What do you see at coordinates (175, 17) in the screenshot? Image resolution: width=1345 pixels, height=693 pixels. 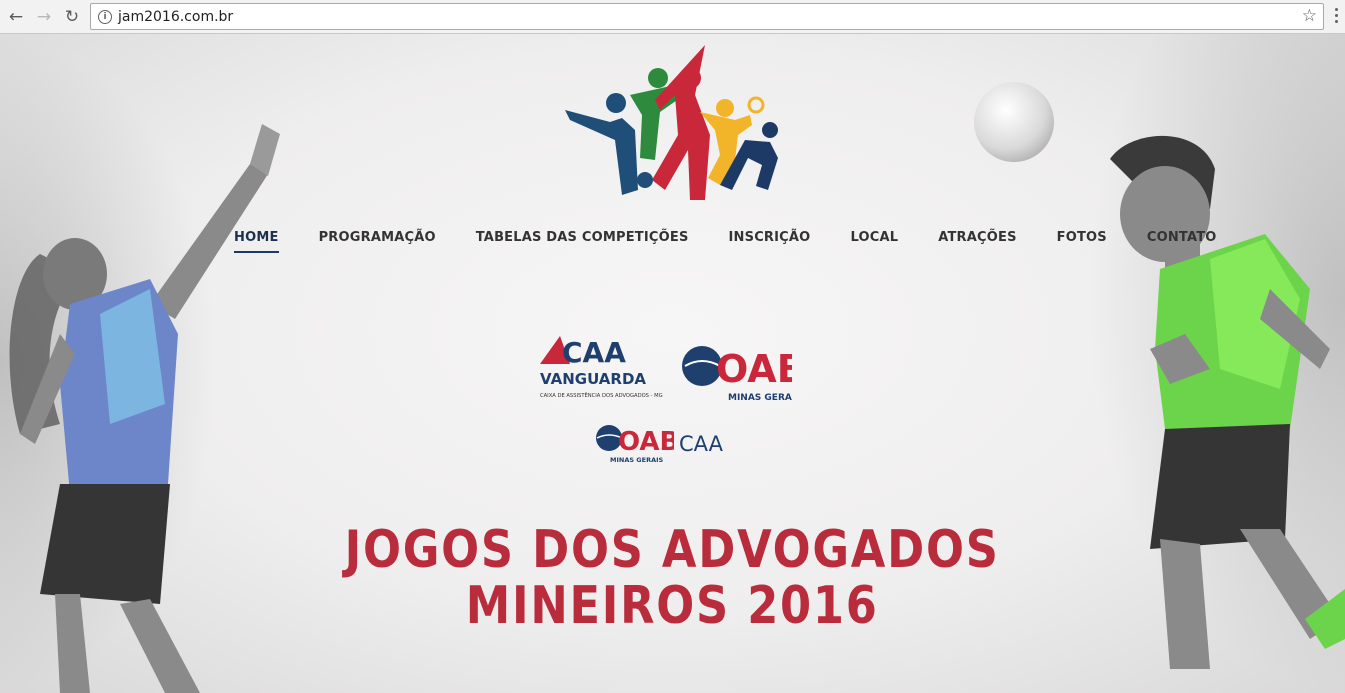 I see `url-text: jam2016.com.br` at bounding box center [175, 17].